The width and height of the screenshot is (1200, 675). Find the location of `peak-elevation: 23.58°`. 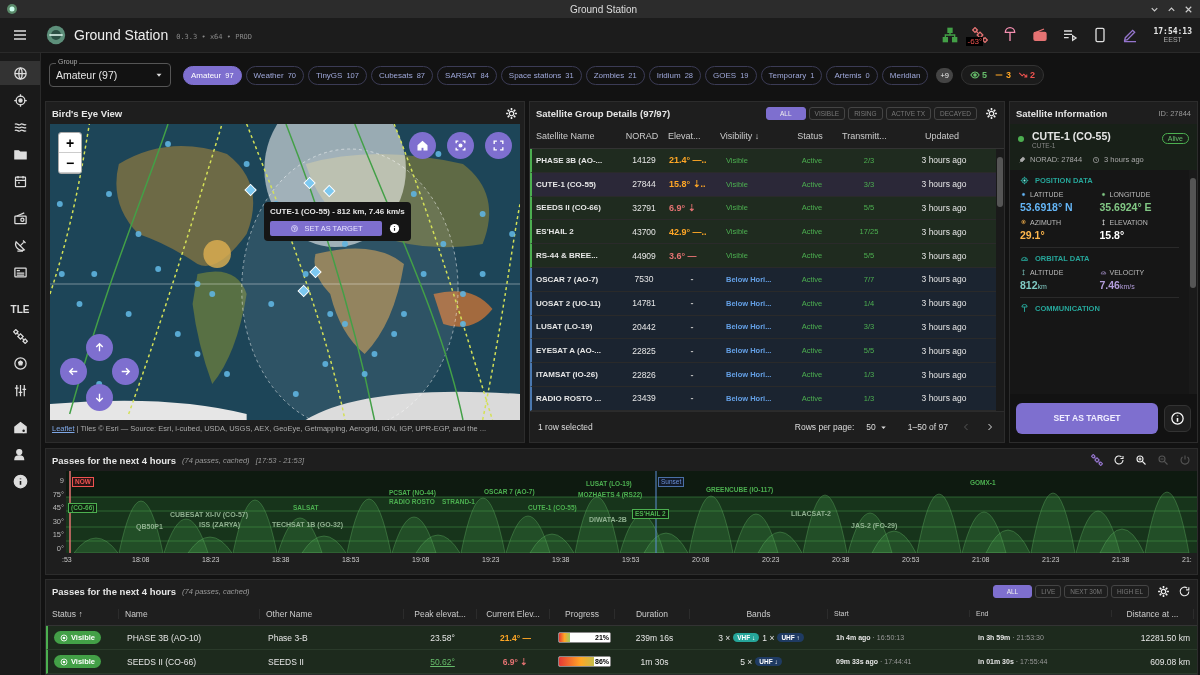

peak-elevation: 23.58° is located at coordinates (442, 637).